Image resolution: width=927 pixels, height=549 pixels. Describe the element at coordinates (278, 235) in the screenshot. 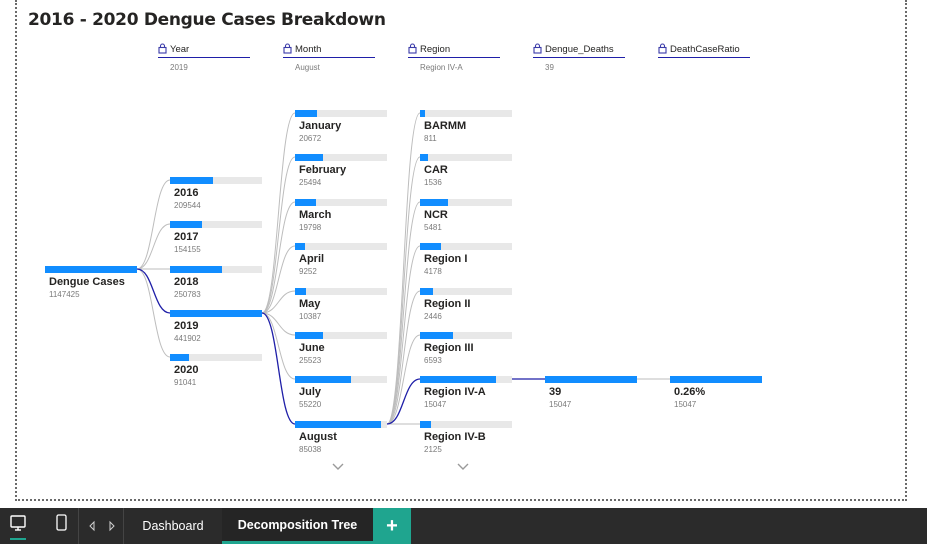

I see `connector-year-month` at that location.